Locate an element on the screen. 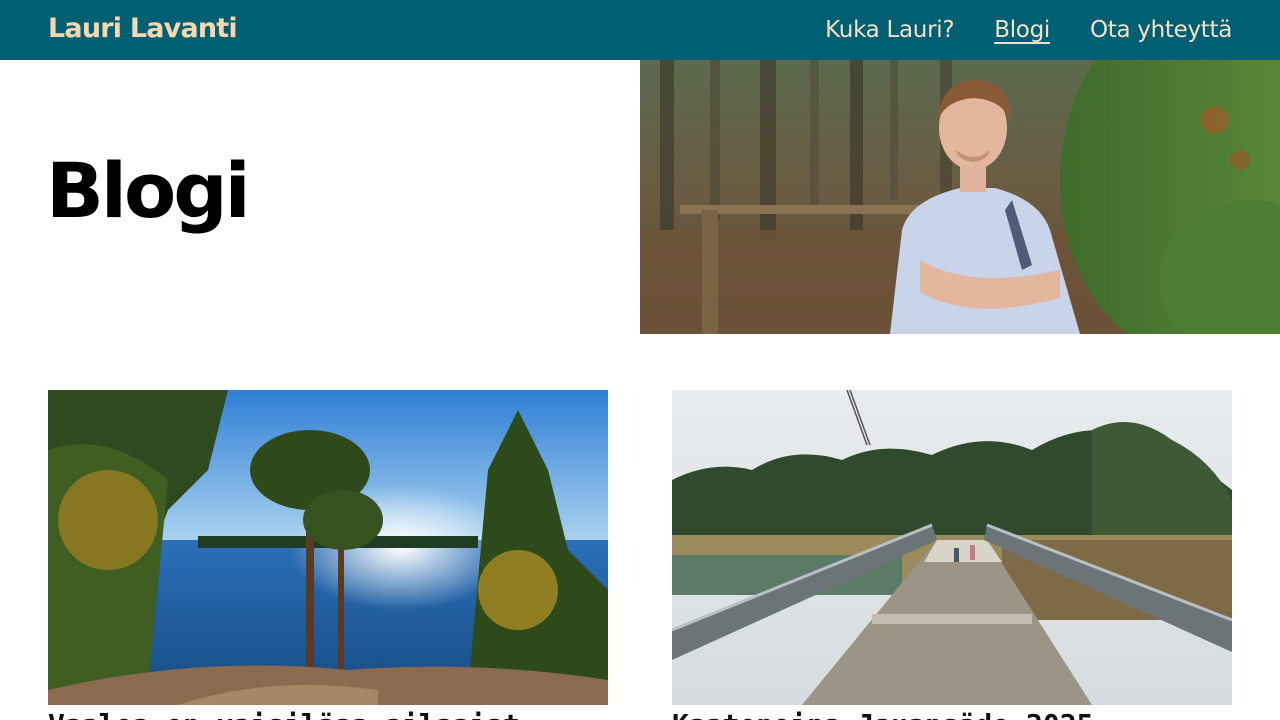 This screenshot has height=720, width=1280. page-title: Blogi is located at coordinates (148, 190).